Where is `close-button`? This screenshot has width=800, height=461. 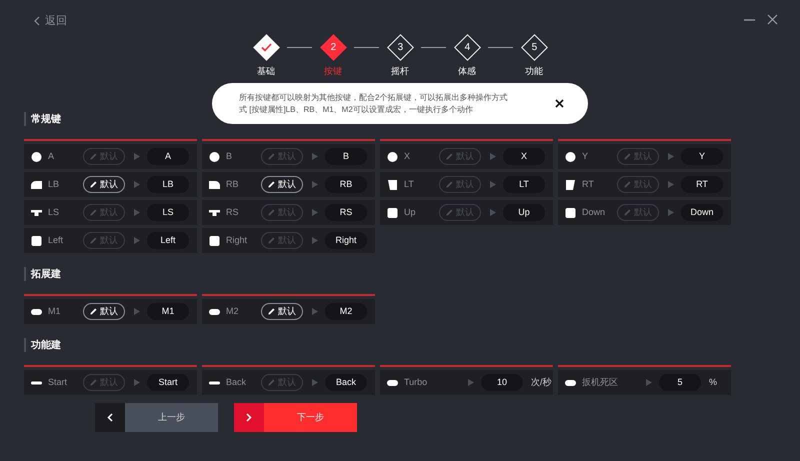
close-button is located at coordinates (559, 103).